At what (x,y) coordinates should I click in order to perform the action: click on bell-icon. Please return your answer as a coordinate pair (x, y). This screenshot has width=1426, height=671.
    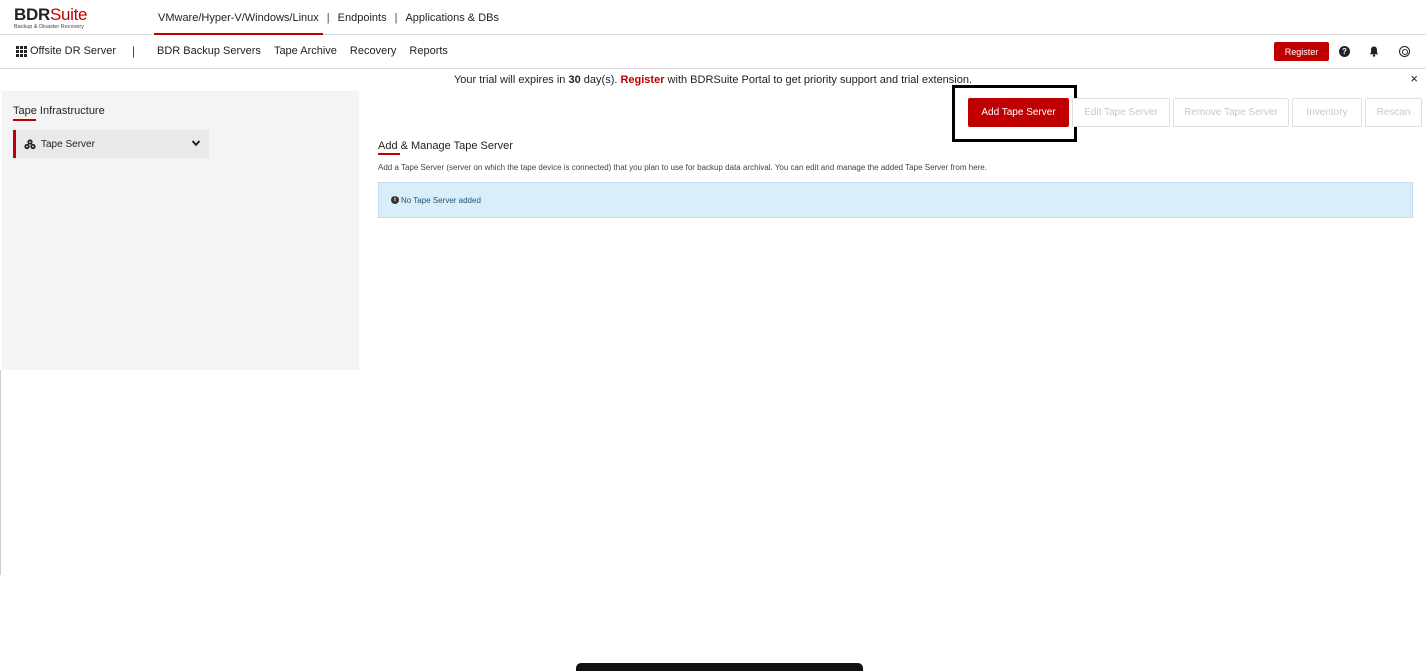
    Looking at the image, I should click on (1373, 51).